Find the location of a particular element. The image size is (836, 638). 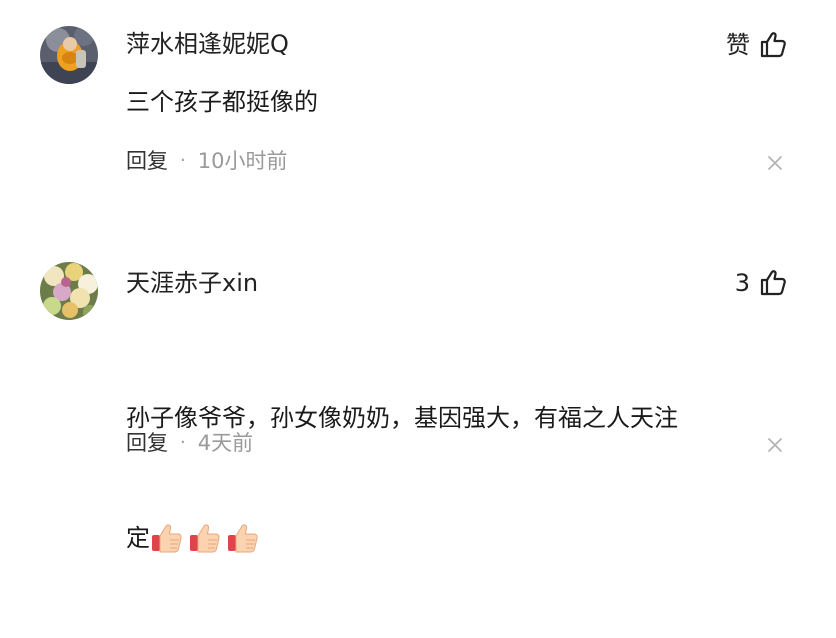

username: 萍水相逢妮妮Q is located at coordinates (207, 44).